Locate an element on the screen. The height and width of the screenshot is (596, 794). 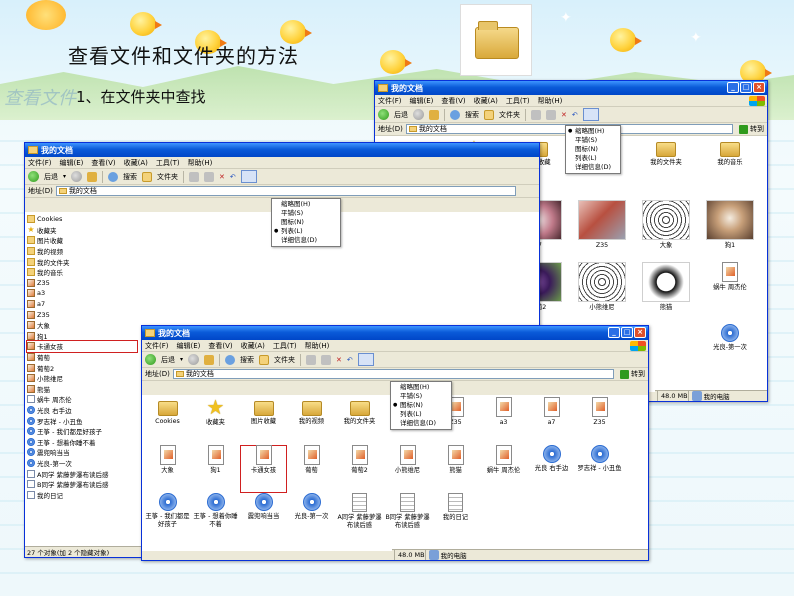
list-item: B同学 紫藤萝瀑布读后感 is located at coordinates (82, 484).